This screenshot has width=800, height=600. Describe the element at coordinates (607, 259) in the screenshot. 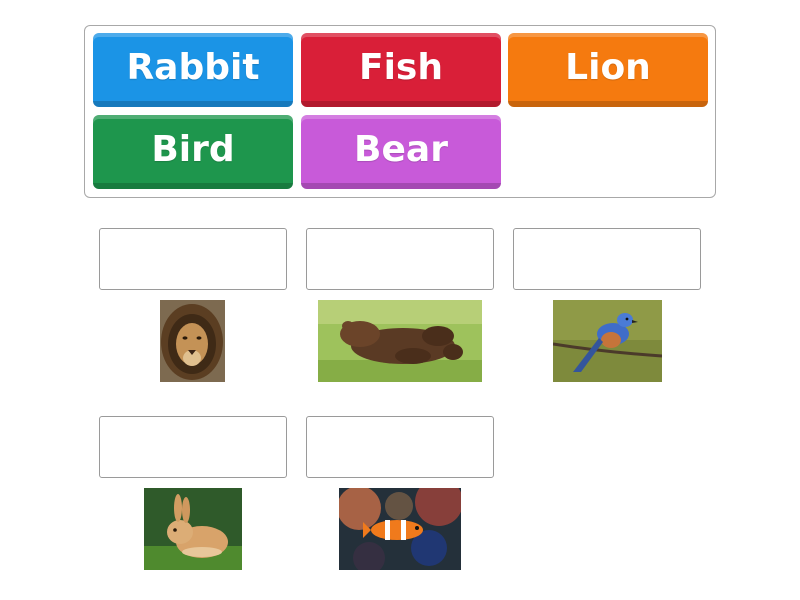

I see `drop-zone-bird` at that location.